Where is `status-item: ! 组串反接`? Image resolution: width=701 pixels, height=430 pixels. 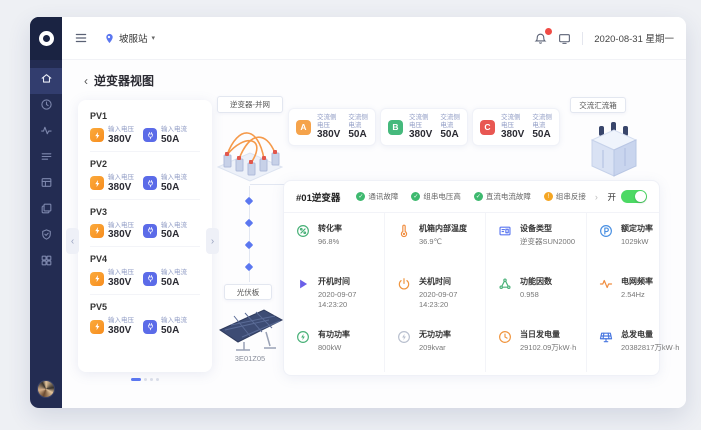 status-item: ! 组串反接 is located at coordinates (564, 196).